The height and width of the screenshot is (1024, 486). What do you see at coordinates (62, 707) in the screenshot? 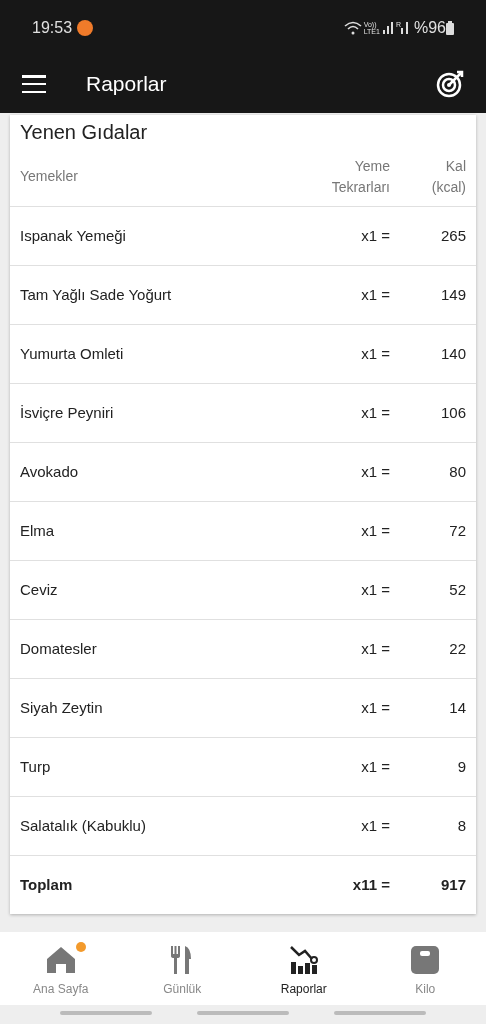
I see `table-cell-text: Siyah Zeytin` at bounding box center [62, 707].